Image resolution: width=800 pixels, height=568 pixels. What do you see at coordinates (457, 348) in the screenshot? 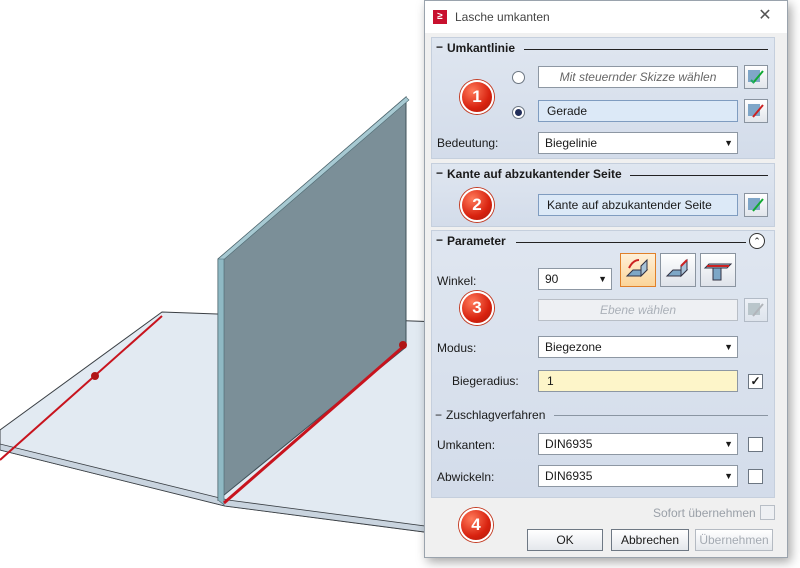
I see `modus-label: Modus:` at bounding box center [457, 348].